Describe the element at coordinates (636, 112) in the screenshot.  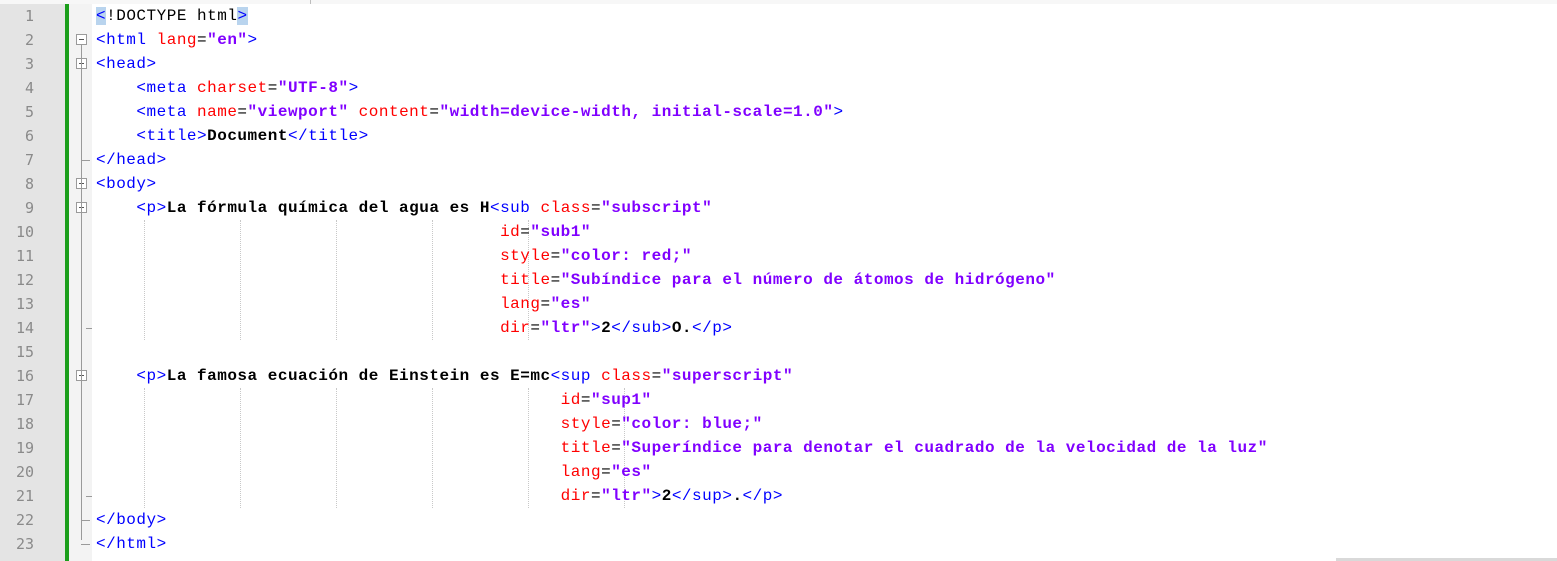
I see `code-token: "width=device-width, initial-scale=1.0"` at that location.